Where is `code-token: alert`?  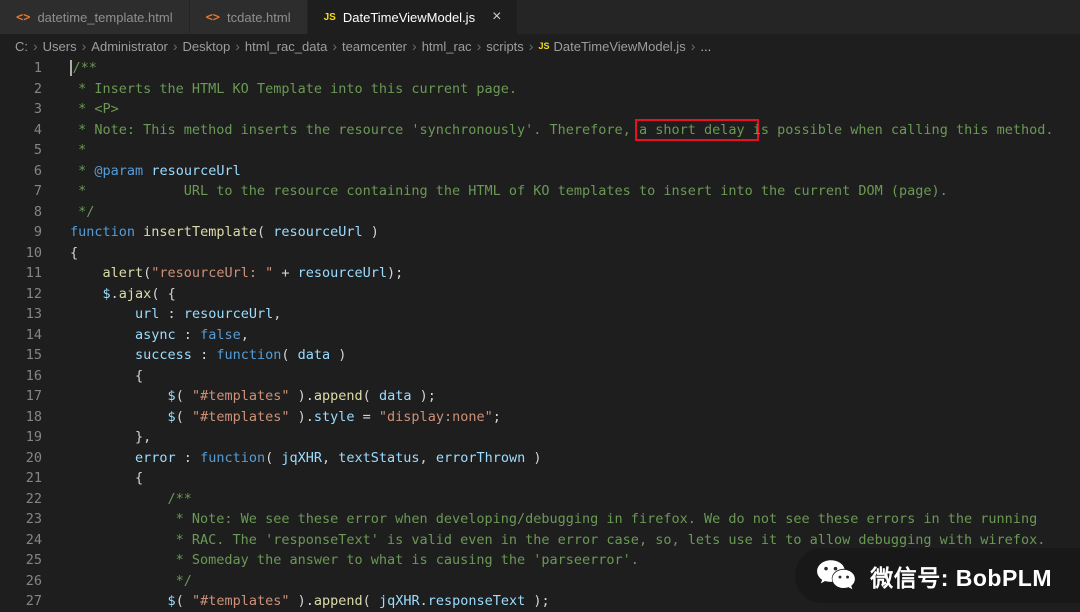
code-token: alert is located at coordinates (123, 273).